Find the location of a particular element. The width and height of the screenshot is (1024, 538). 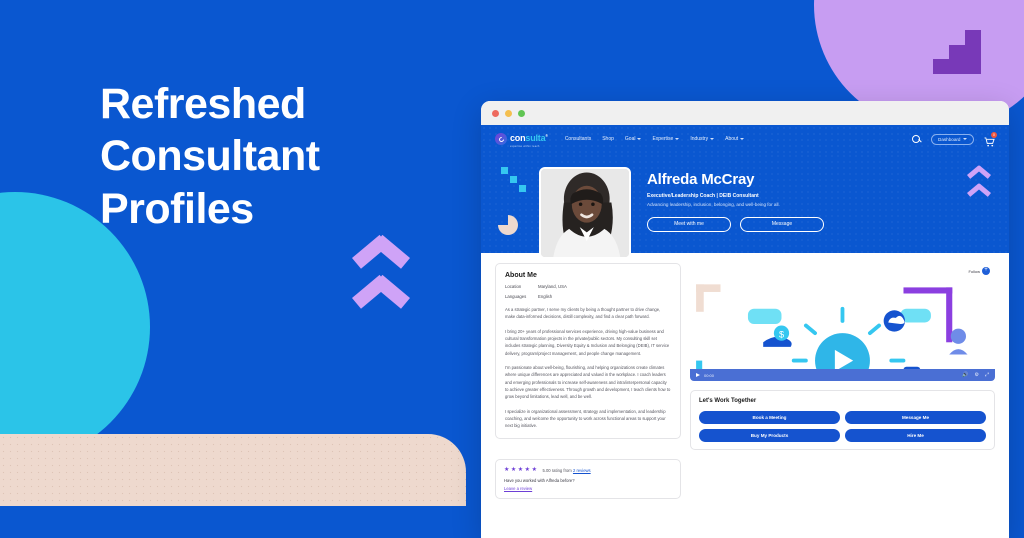

headline-line-3: Profiles is located at coordinates (177, 208).